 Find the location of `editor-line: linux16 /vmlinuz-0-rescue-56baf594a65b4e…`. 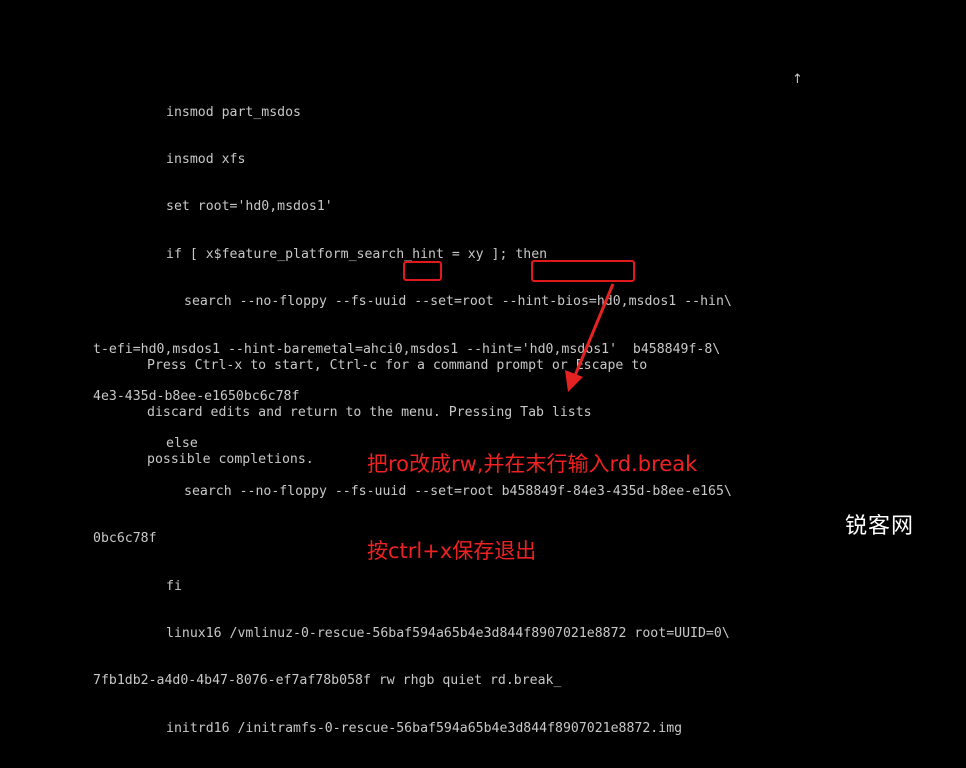

editor-line: linux16 /vmlinuz-0-rescue-56baf594a65b4e… is located at coordinates (412, 634).